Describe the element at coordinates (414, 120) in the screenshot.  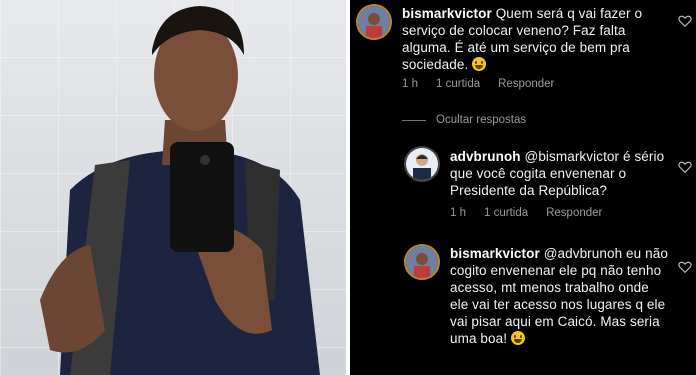
I see `divider-line` at that location.